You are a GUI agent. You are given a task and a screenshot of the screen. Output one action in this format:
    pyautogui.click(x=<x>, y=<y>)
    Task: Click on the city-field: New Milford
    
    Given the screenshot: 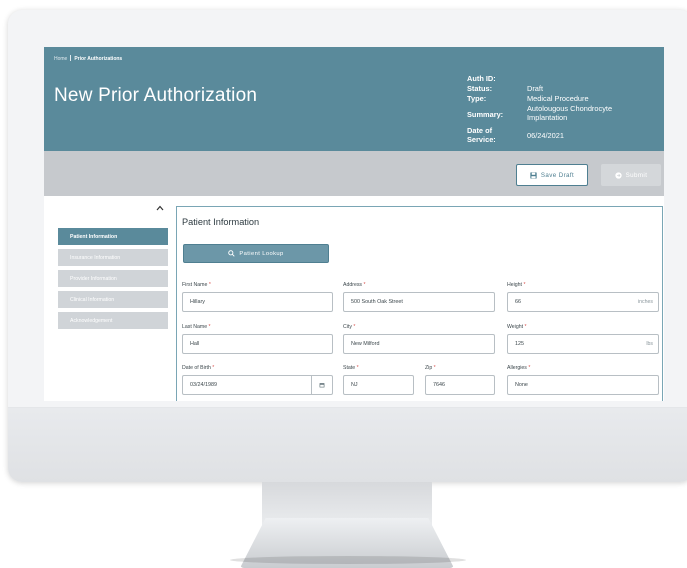 What is the action you would take?
    pyautogui.click(x=419, y=344)
    